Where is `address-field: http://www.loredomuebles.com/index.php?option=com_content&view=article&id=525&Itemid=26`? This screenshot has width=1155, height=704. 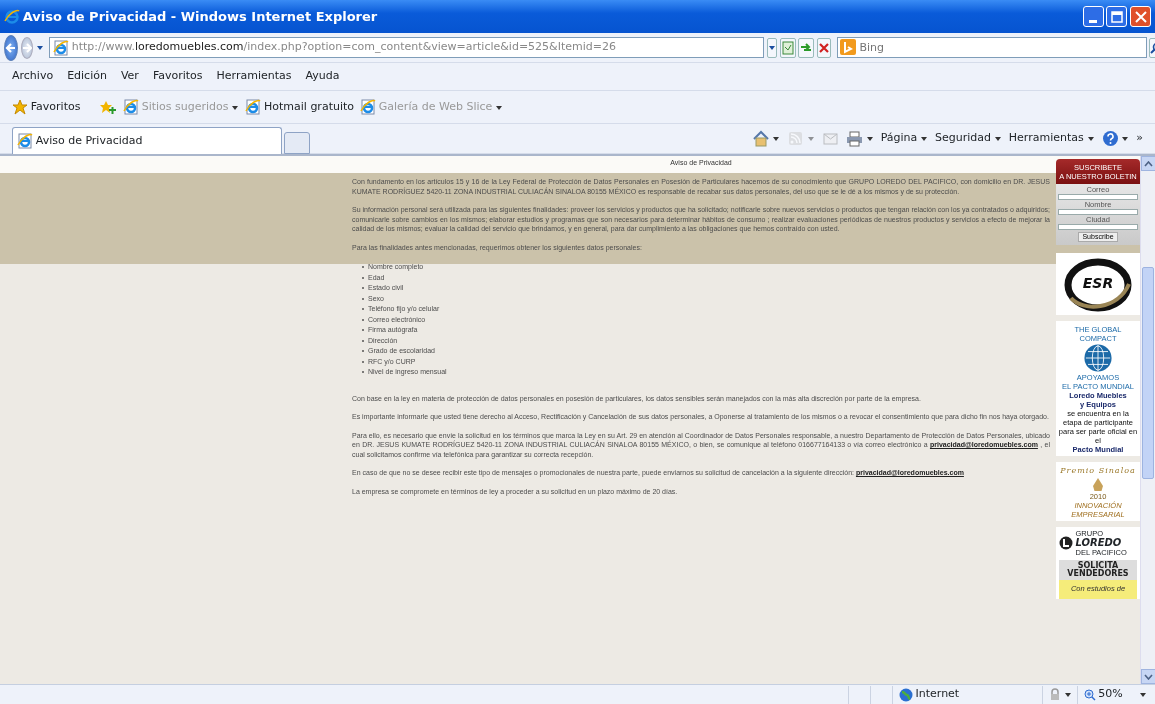
address-field: http://www.loredomuebles.com/index.php?option=com_content&view=article&id=525&Itemid=26 is located at coordinates (406, 47).